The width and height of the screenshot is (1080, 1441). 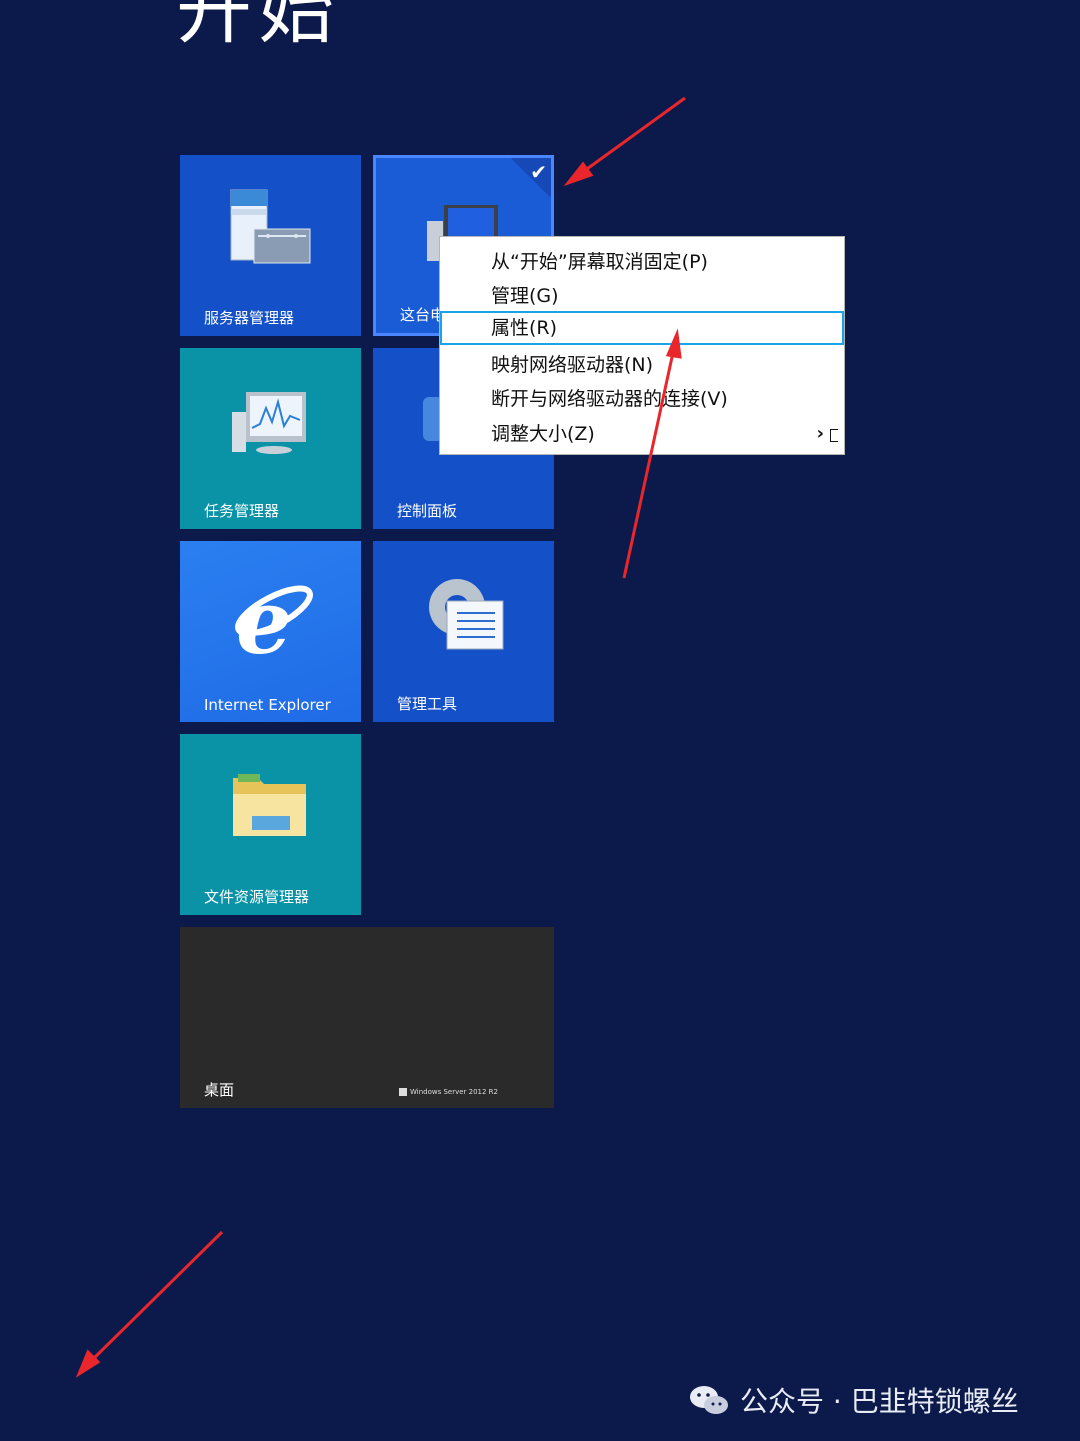 I want to click on tile-label: Internet Explorer, so click(x=267, y=705).